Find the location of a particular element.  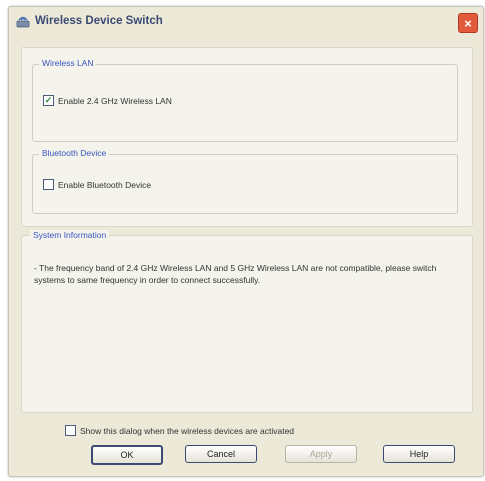

bluetooth-checkbox-row: Enable Bluetooth Device is located at coordinates (97, 184).